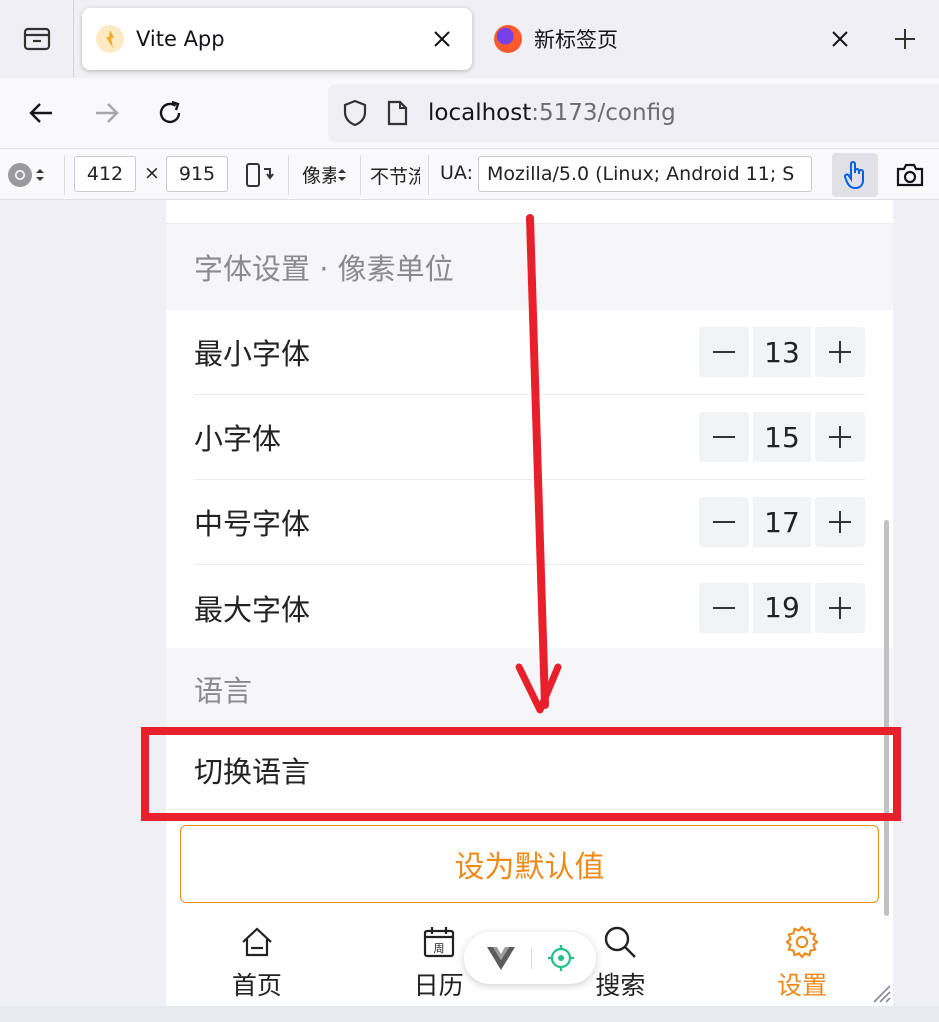 This screenshot has width=939, height=1022. I want to click on font-stepper: 13, so click(782, 352).